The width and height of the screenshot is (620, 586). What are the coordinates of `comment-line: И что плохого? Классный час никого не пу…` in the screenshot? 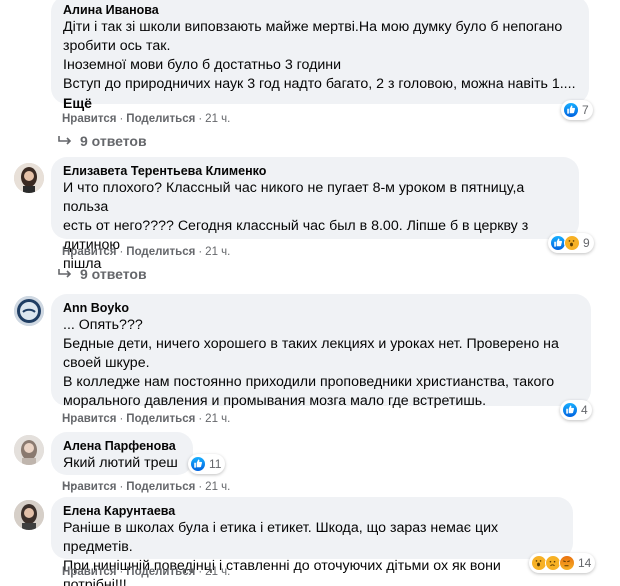 It's located at (294, 197).